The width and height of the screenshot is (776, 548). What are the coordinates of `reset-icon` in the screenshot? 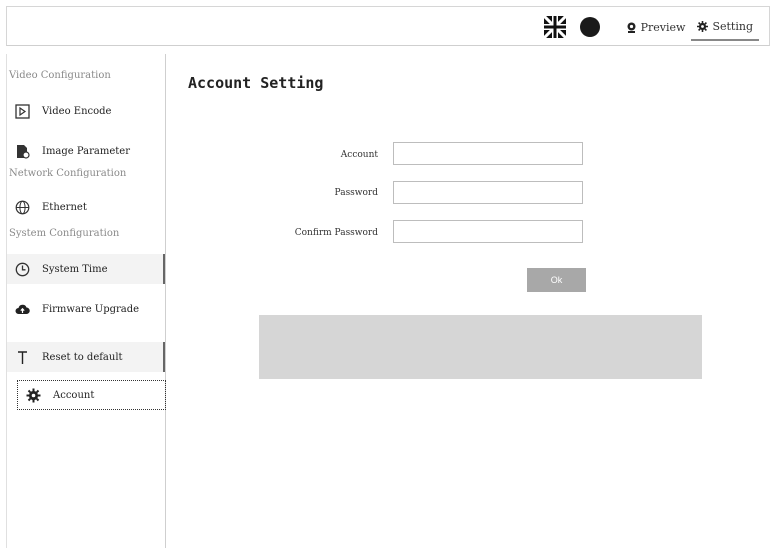 It's located at (22, 357).